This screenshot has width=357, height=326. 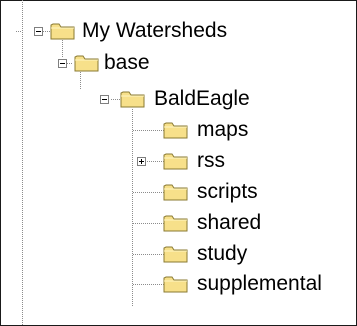 I want to click on tree-node-label: base, so click(x=127, y=63).